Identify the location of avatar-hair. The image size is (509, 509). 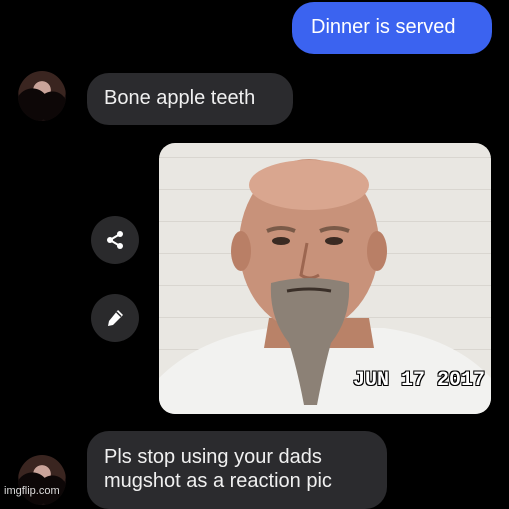
(42, 96).